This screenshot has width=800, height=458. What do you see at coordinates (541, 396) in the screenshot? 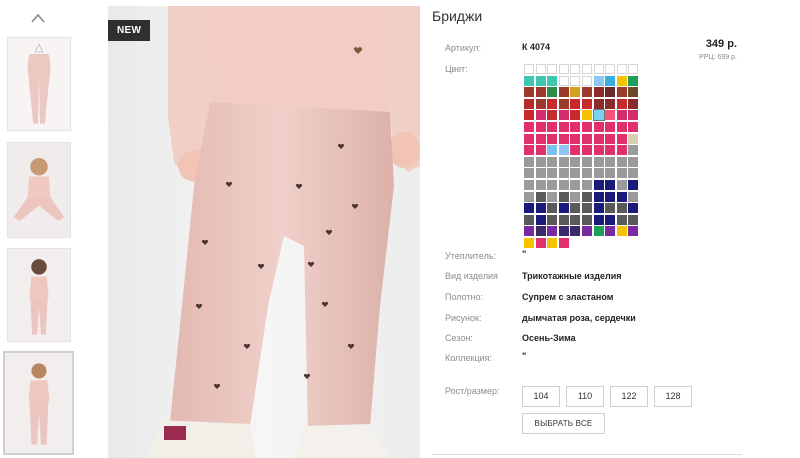
I see `size-option-104: 104` at bounding box center [541, 396].